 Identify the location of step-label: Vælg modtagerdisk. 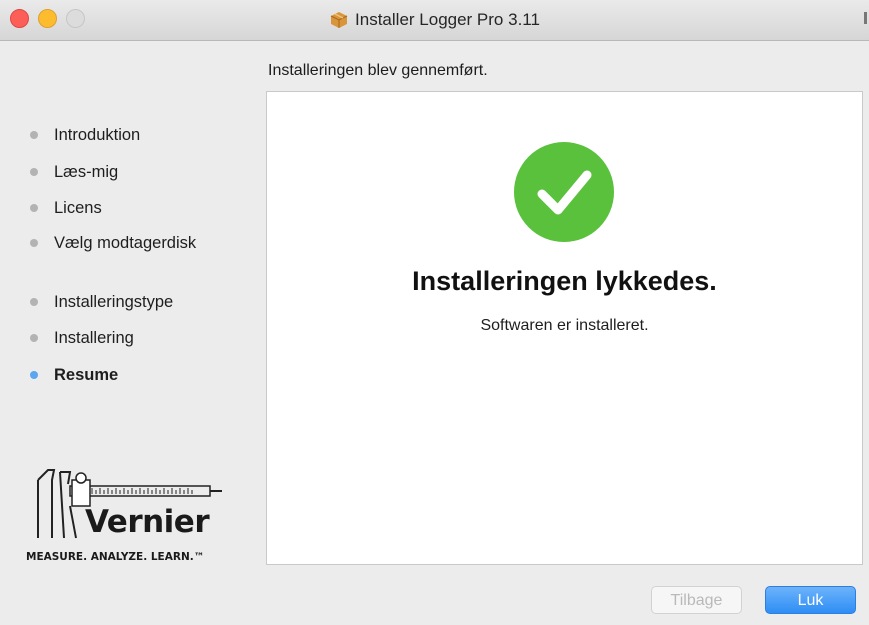
(125, 242).